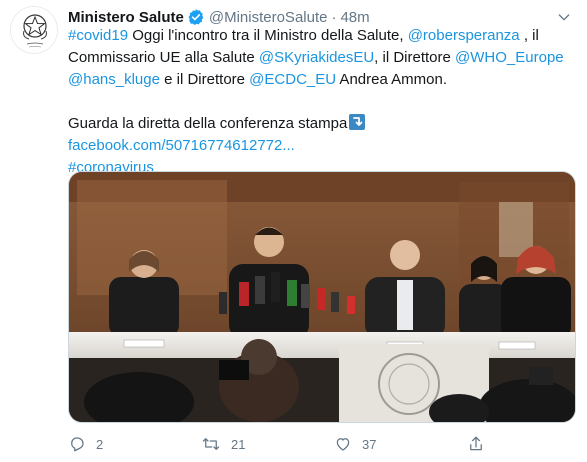 The height and width of the screenshot is (462, 587). I want to click on retweet-icon, so click(211, 444).